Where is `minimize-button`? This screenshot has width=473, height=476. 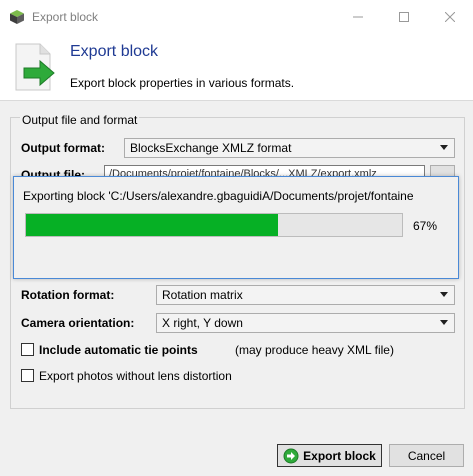
minimize-button is located at coordinates (358, 17).